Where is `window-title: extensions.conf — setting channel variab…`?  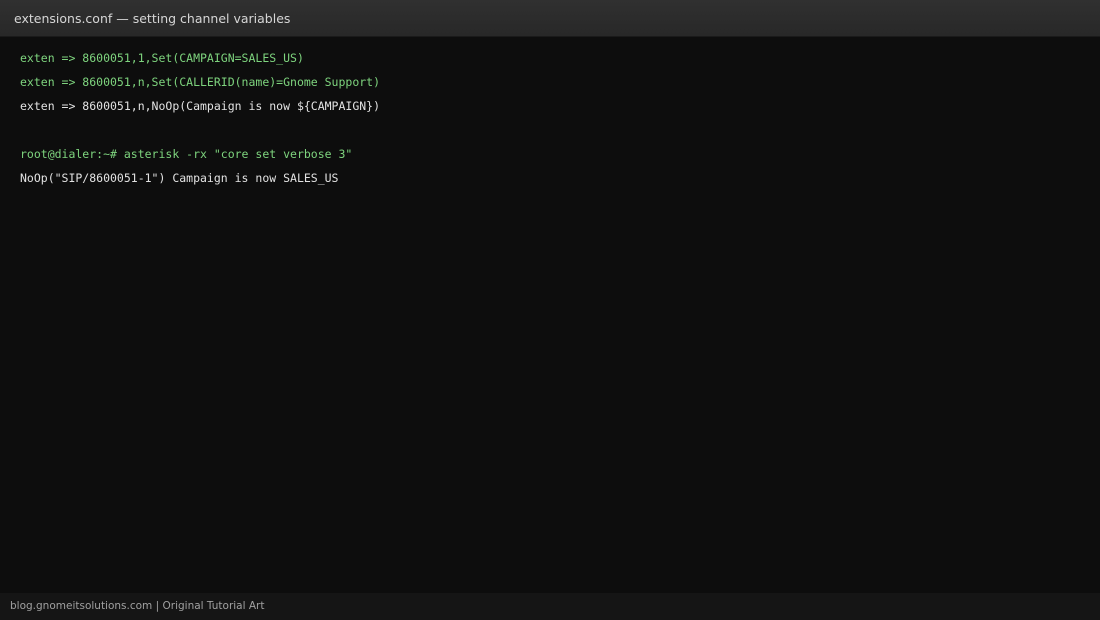 window-title: extensions.conf — setting channel variab… is located at coordinates (152, 18).